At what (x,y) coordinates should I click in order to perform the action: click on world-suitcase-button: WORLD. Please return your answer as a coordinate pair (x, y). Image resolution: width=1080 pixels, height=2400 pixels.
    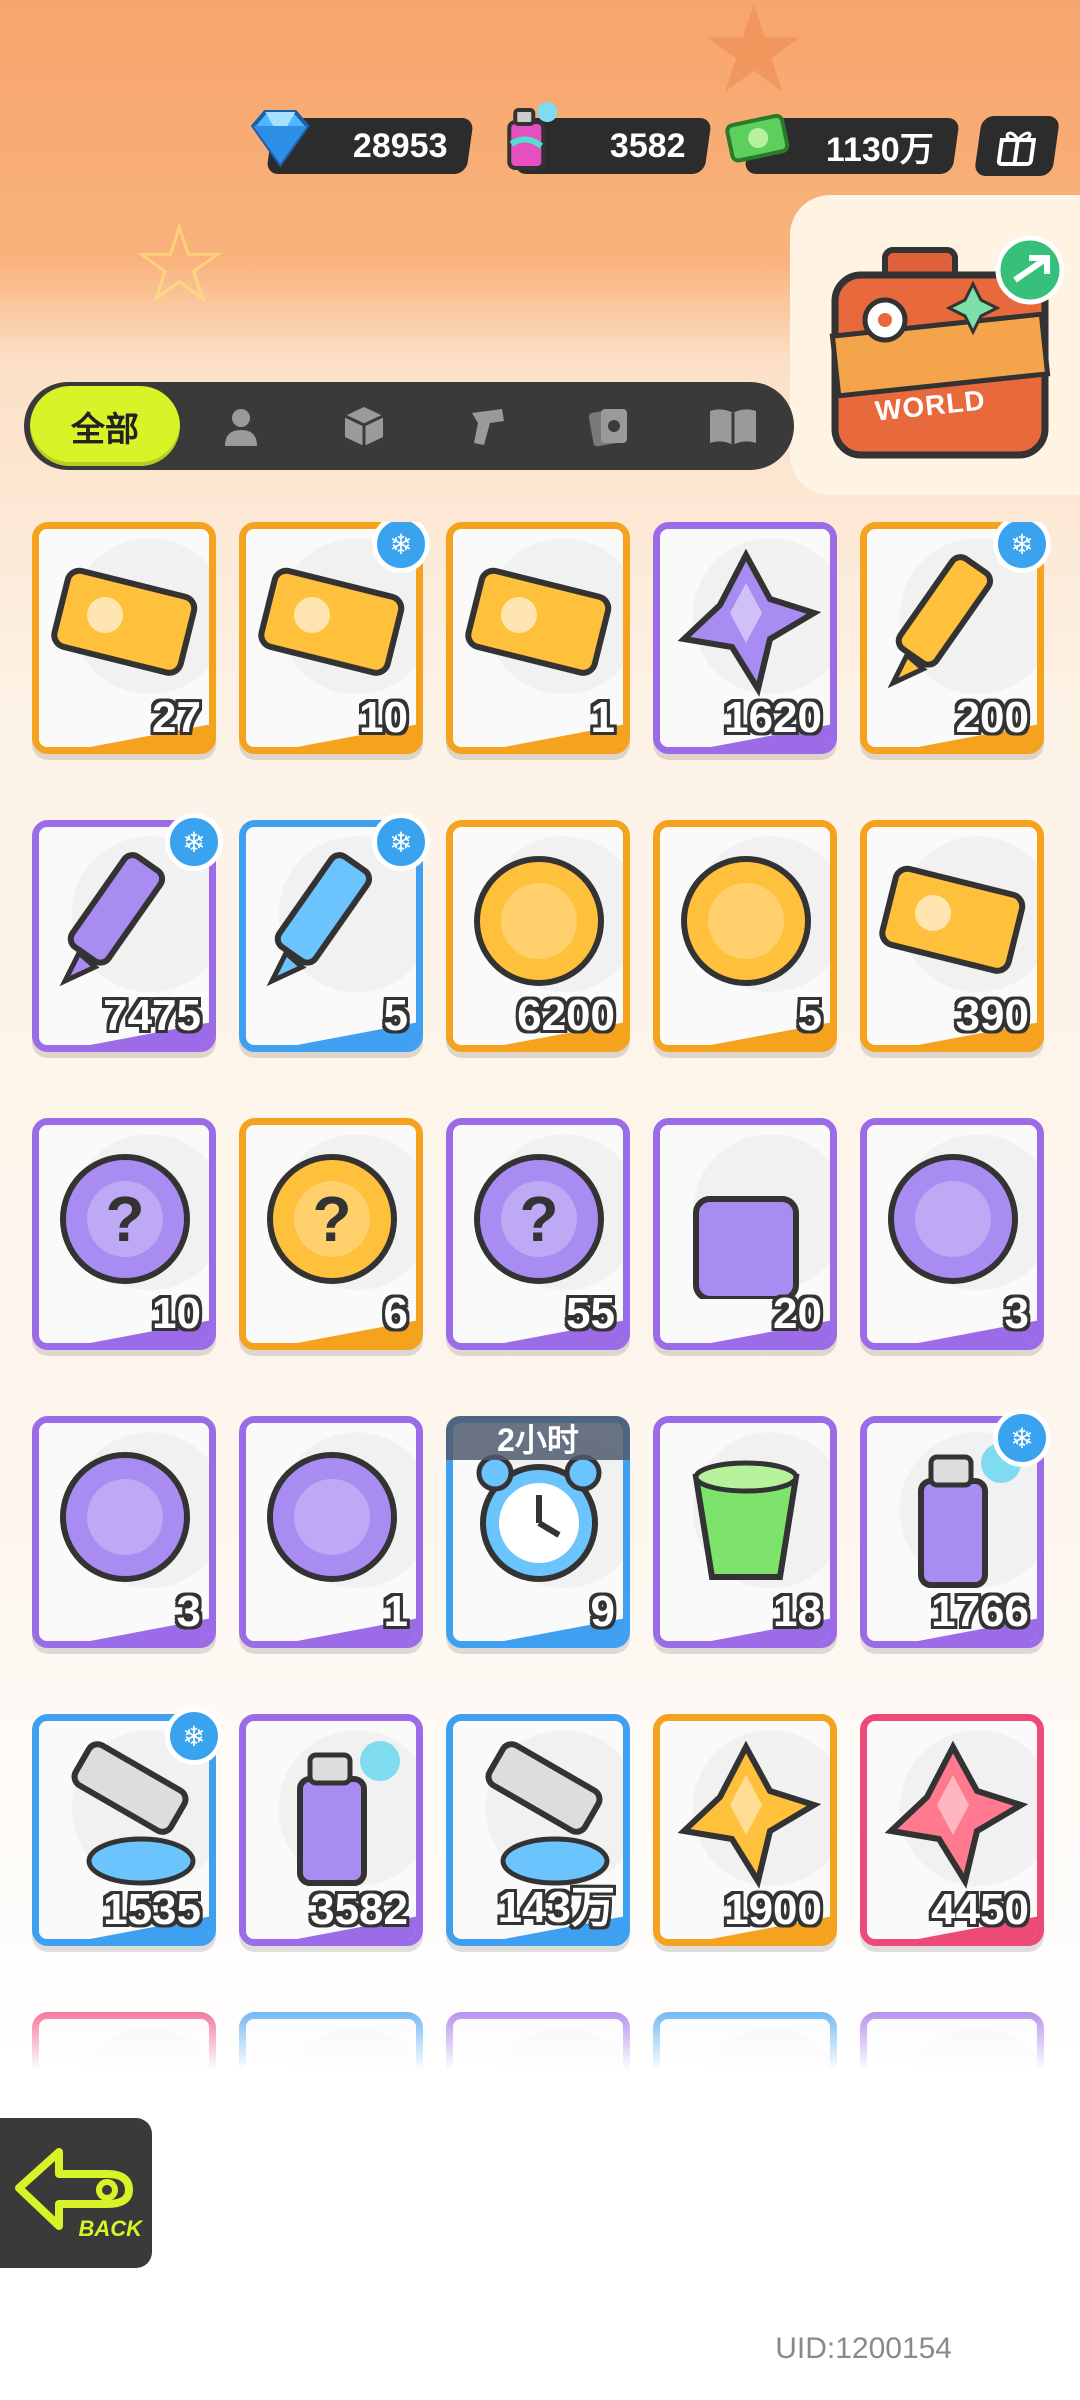
    Looking at the image, I should click on (940, 350).